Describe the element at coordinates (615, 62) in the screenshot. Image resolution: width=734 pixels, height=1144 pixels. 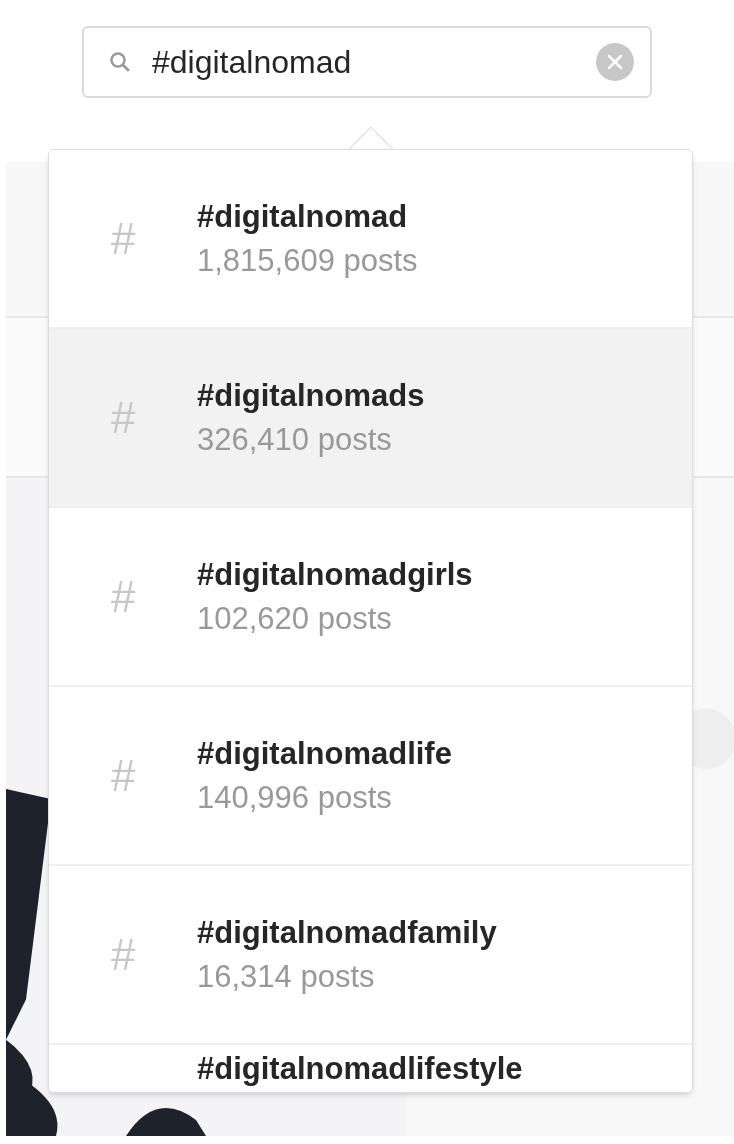
I see `clear-icon` at that location.